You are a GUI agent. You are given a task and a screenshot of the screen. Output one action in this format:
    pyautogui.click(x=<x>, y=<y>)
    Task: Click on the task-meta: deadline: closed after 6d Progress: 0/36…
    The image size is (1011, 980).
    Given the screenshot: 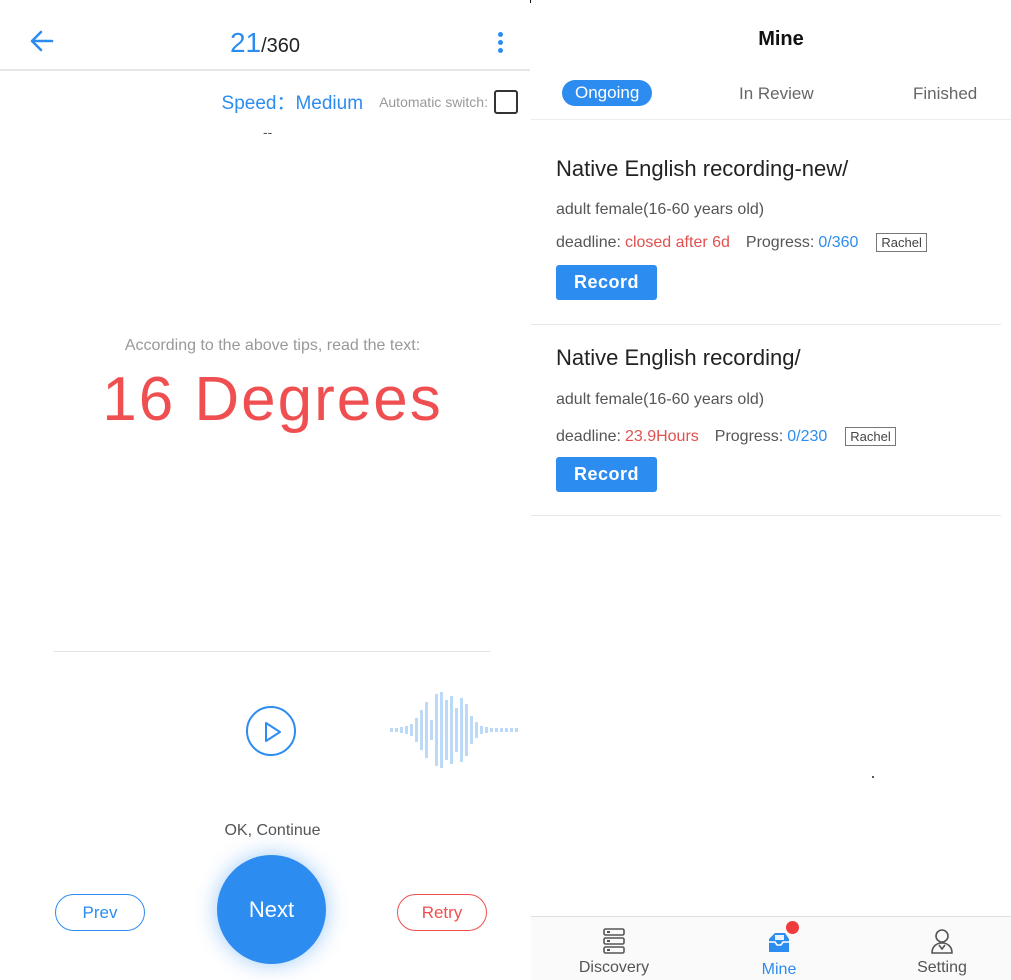 What is the action you would take?
    pyautogui.click(x=741, y=242)
    